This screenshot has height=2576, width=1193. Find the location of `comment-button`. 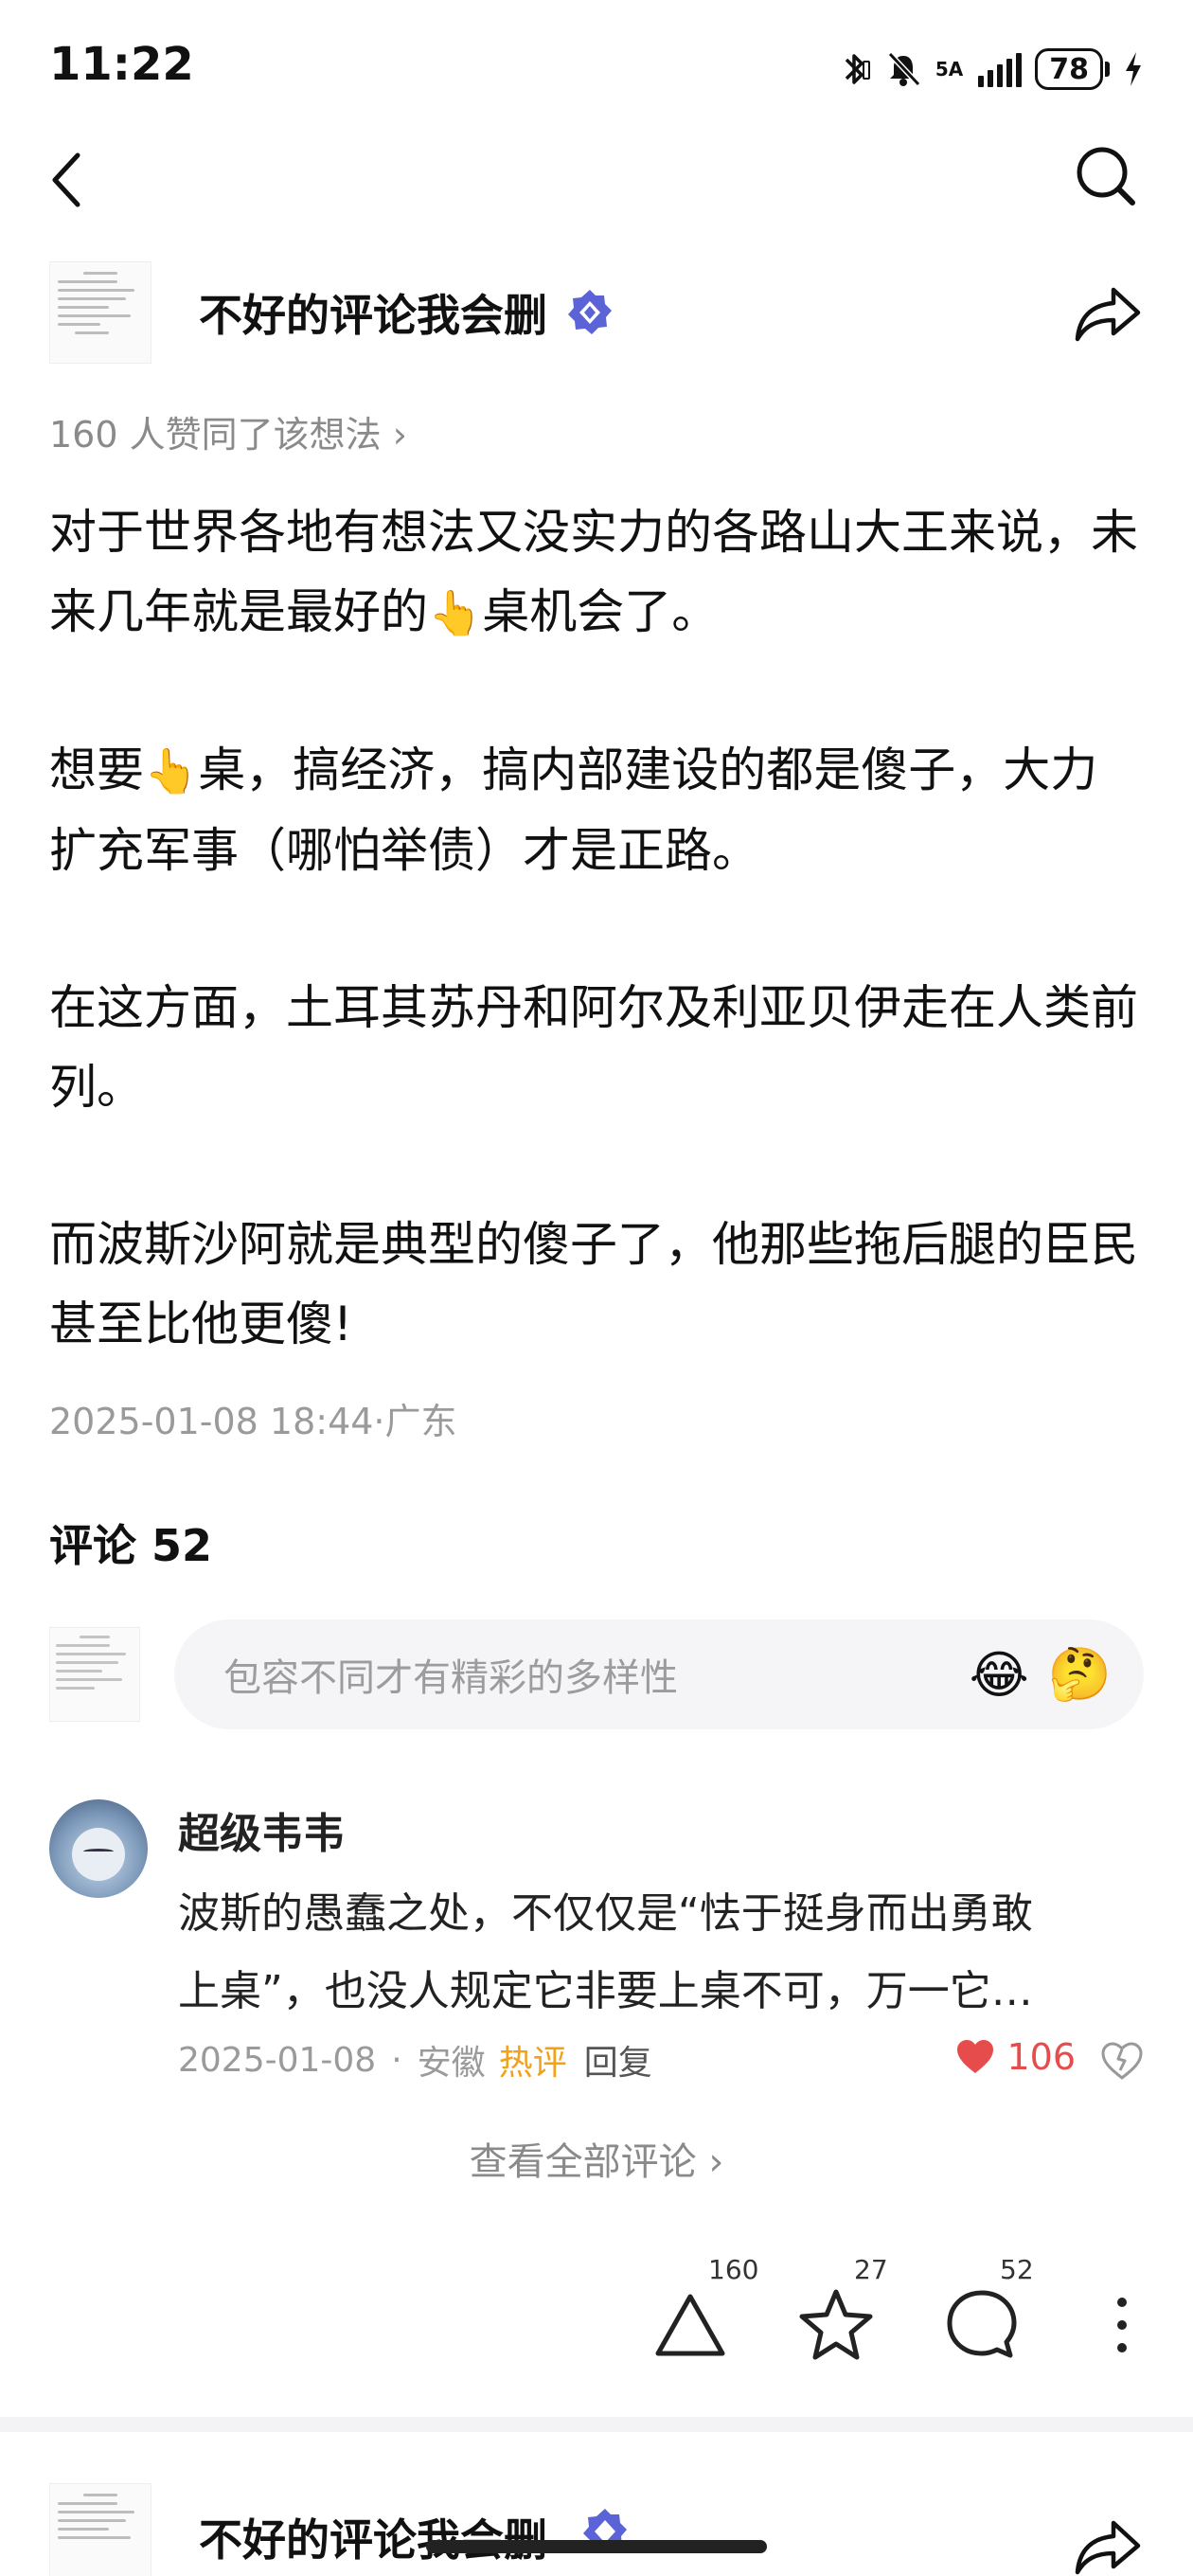

comment-button is located at coordinates (981, 2325).